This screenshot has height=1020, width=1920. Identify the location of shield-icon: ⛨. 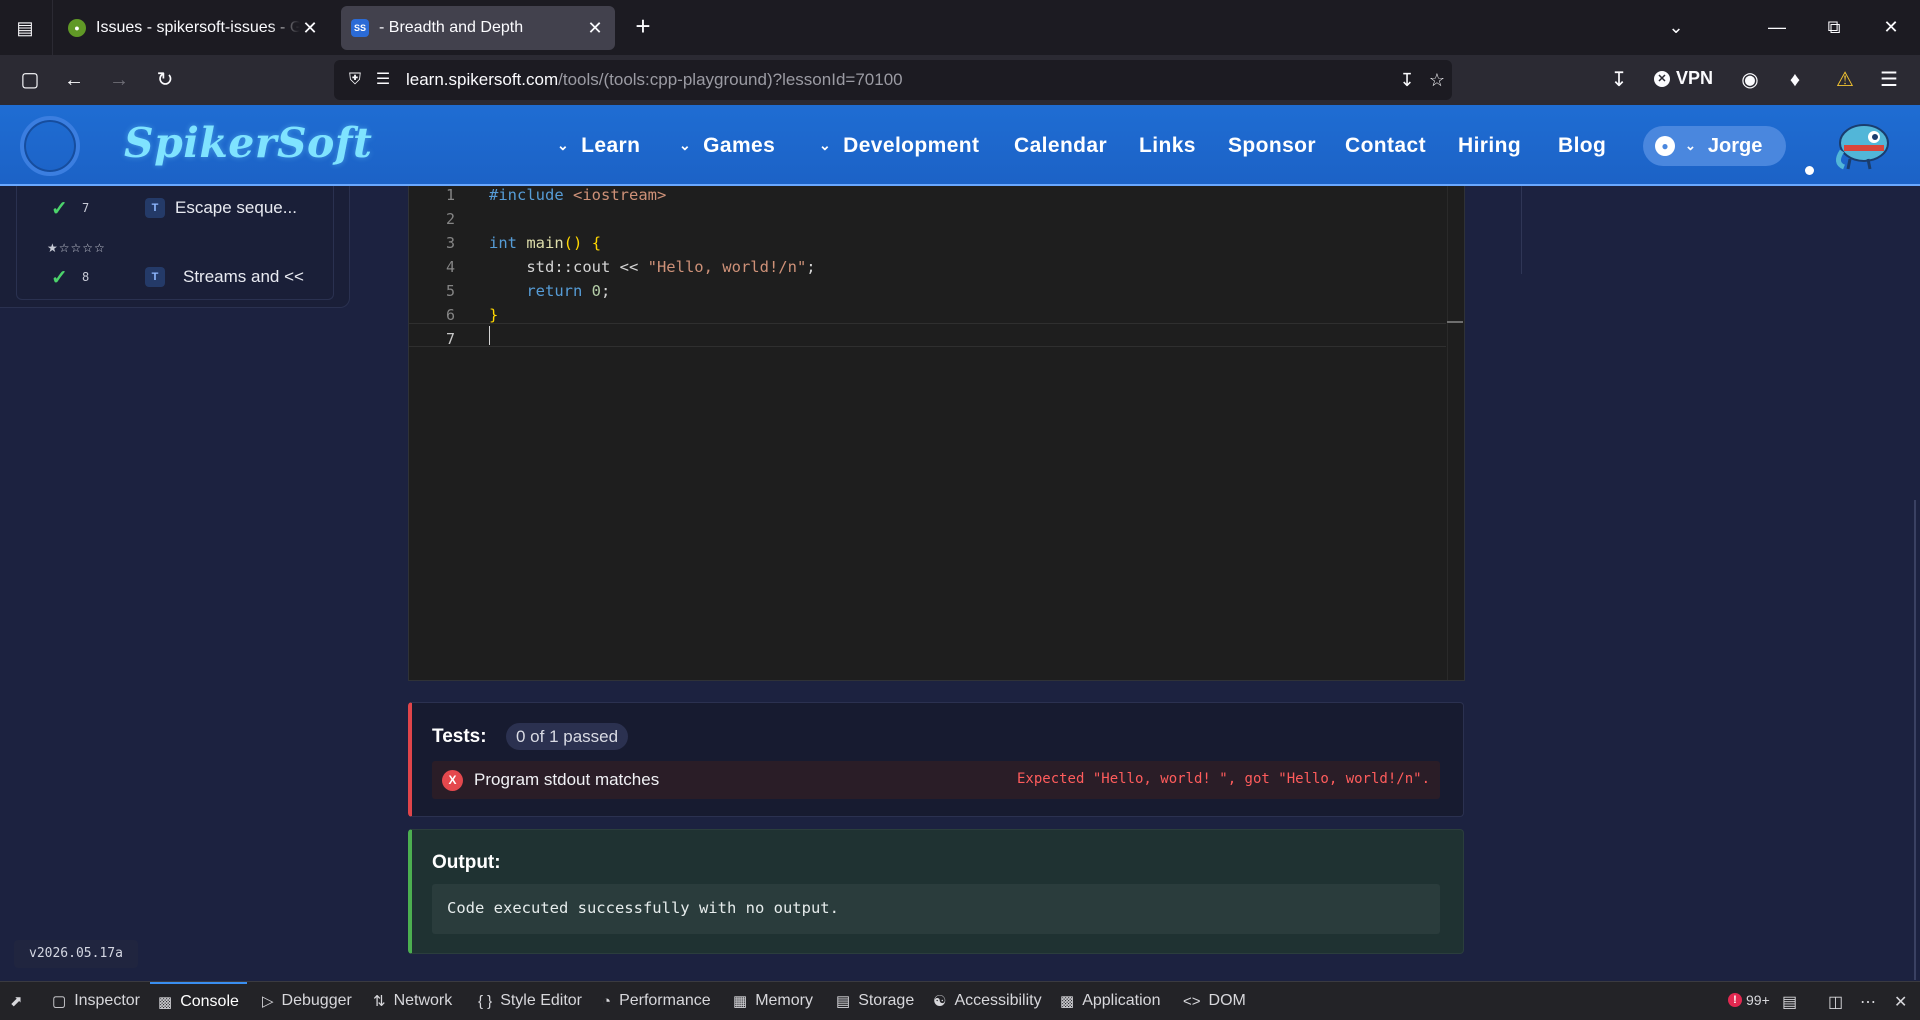
(355, 80).